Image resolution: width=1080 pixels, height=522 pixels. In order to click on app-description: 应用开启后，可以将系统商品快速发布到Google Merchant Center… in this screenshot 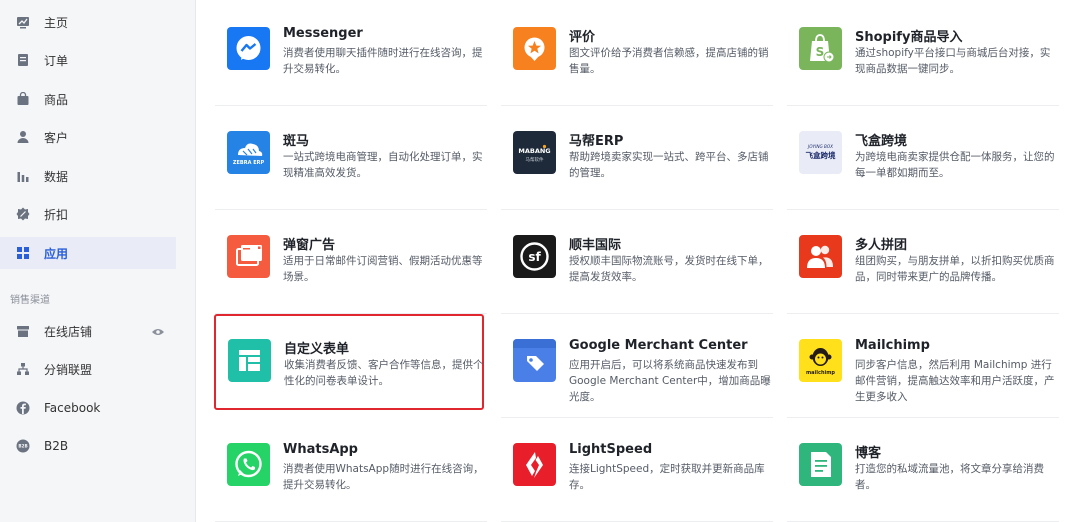, I will do `click(670, 381)`.